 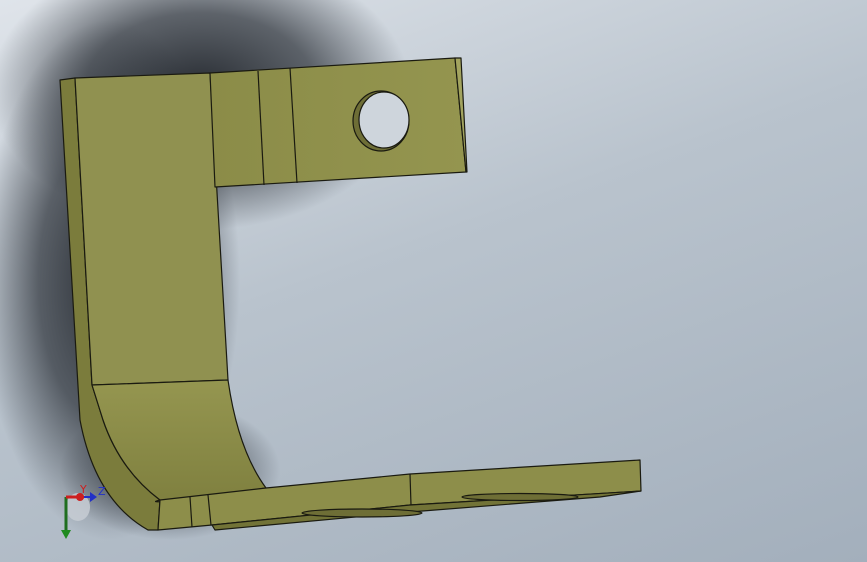 I want to click on reference-triad: Y Z, so click(x=83, y=511).